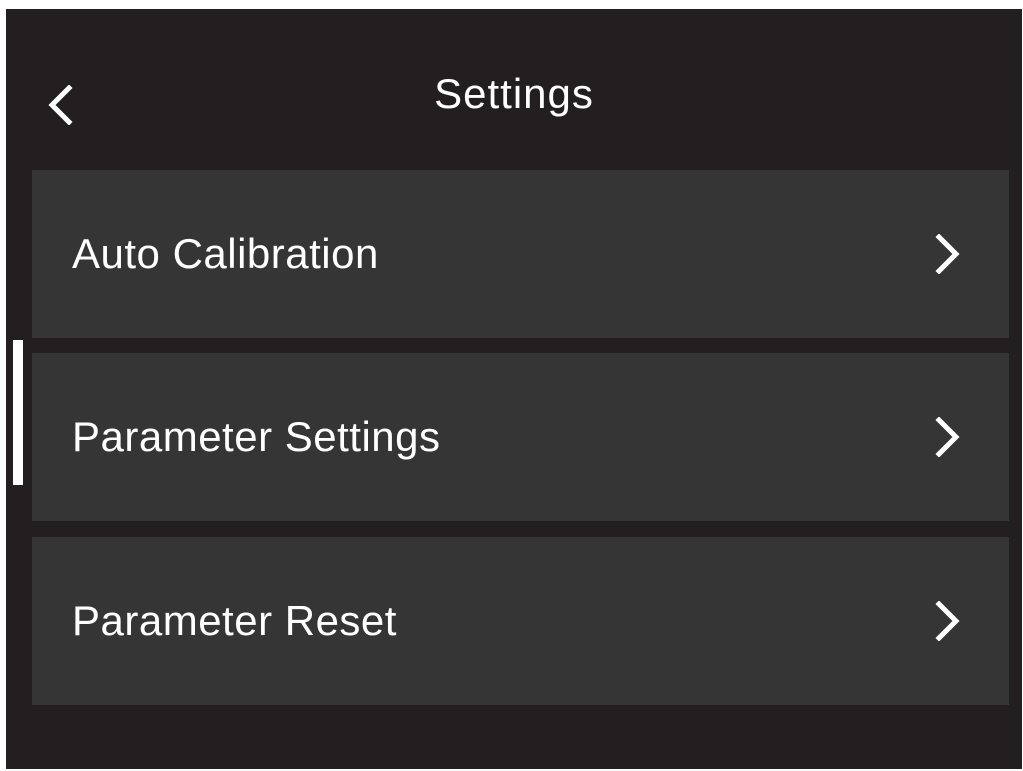  What do you see at coordinates (234, 620) in the screenshot?
I see `menu-item-label: Parameter Reset` at bounding box center [234, 620].